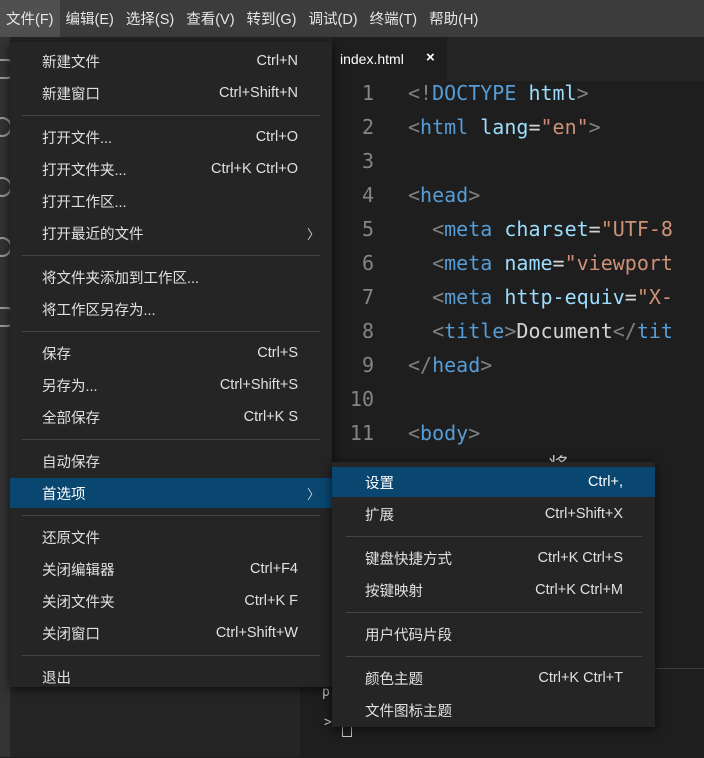 The width and height of the screenshot is (704, 758). What do you see at coordinates (504, 127) in the screenshot?
I see `code-text: <html lang="en">` at bounding box center [504, 127].